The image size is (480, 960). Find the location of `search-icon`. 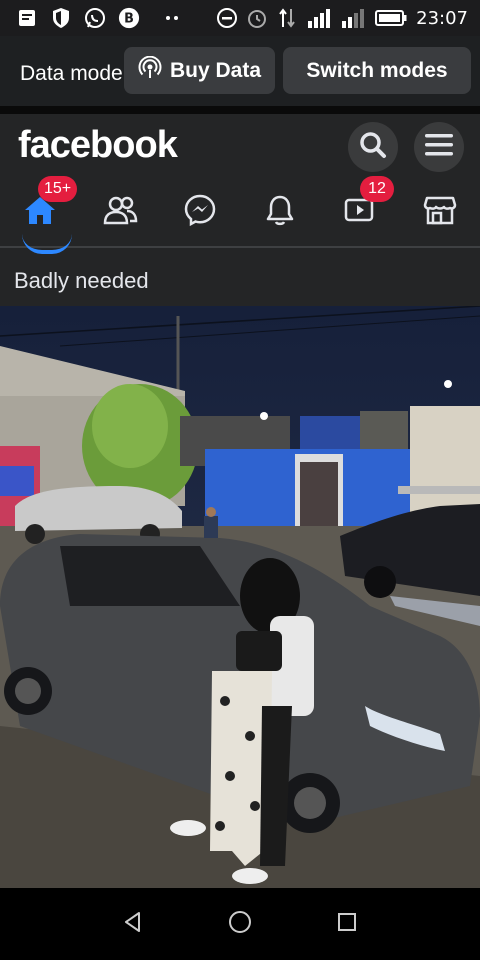

search-icon is located at coordinates (373, 147).